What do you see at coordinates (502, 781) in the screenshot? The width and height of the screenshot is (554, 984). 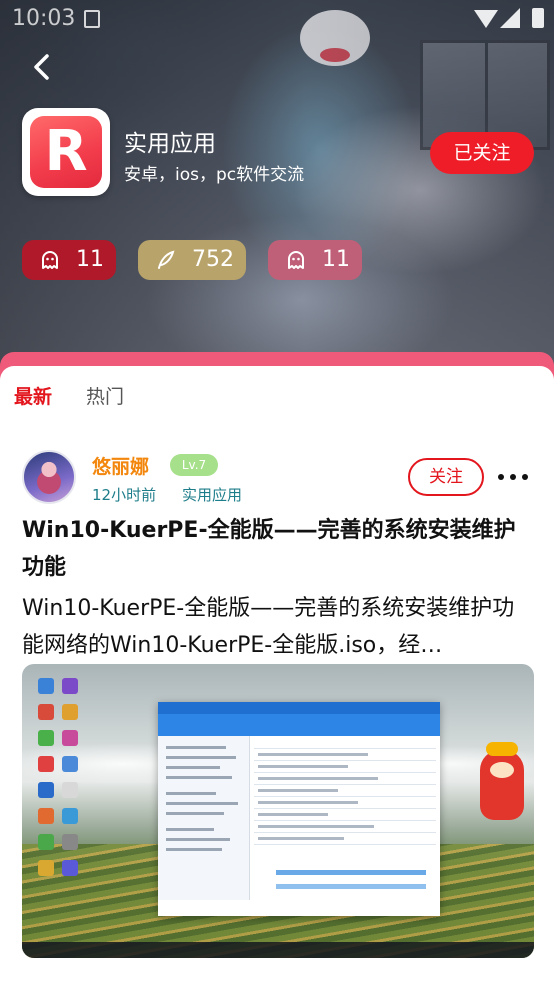 I see `mascot-sticker` at bounding box center [502, 781].